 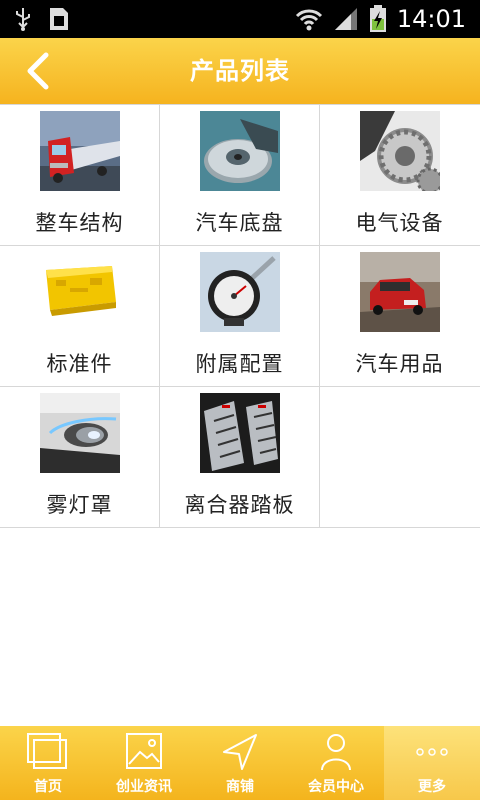 I want to click on nav-member: 会员中心, so click(x=336, y=763).